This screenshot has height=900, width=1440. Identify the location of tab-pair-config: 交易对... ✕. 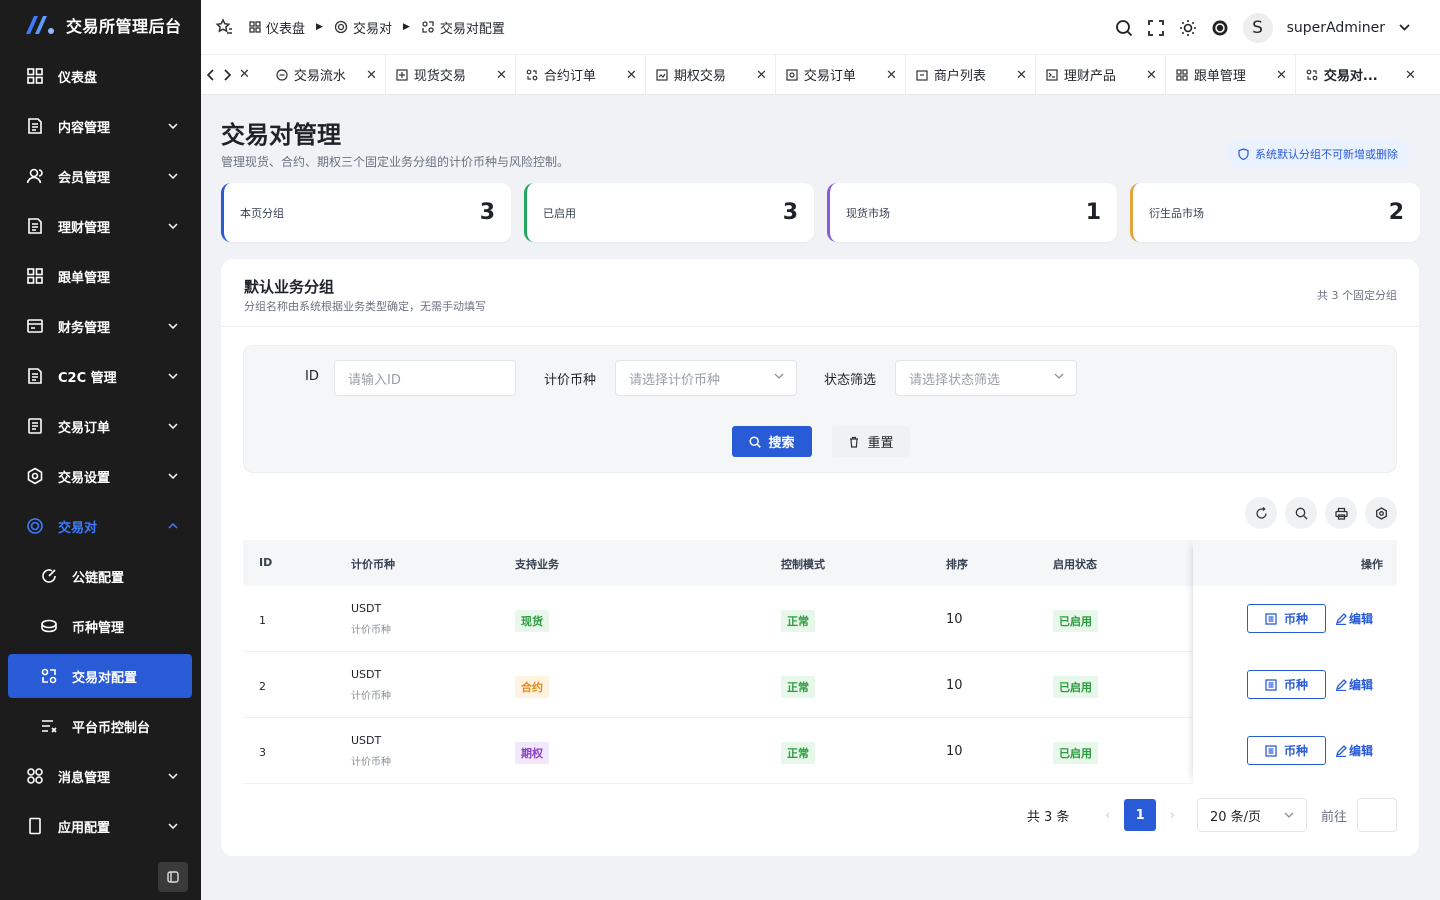
(1359, 74).